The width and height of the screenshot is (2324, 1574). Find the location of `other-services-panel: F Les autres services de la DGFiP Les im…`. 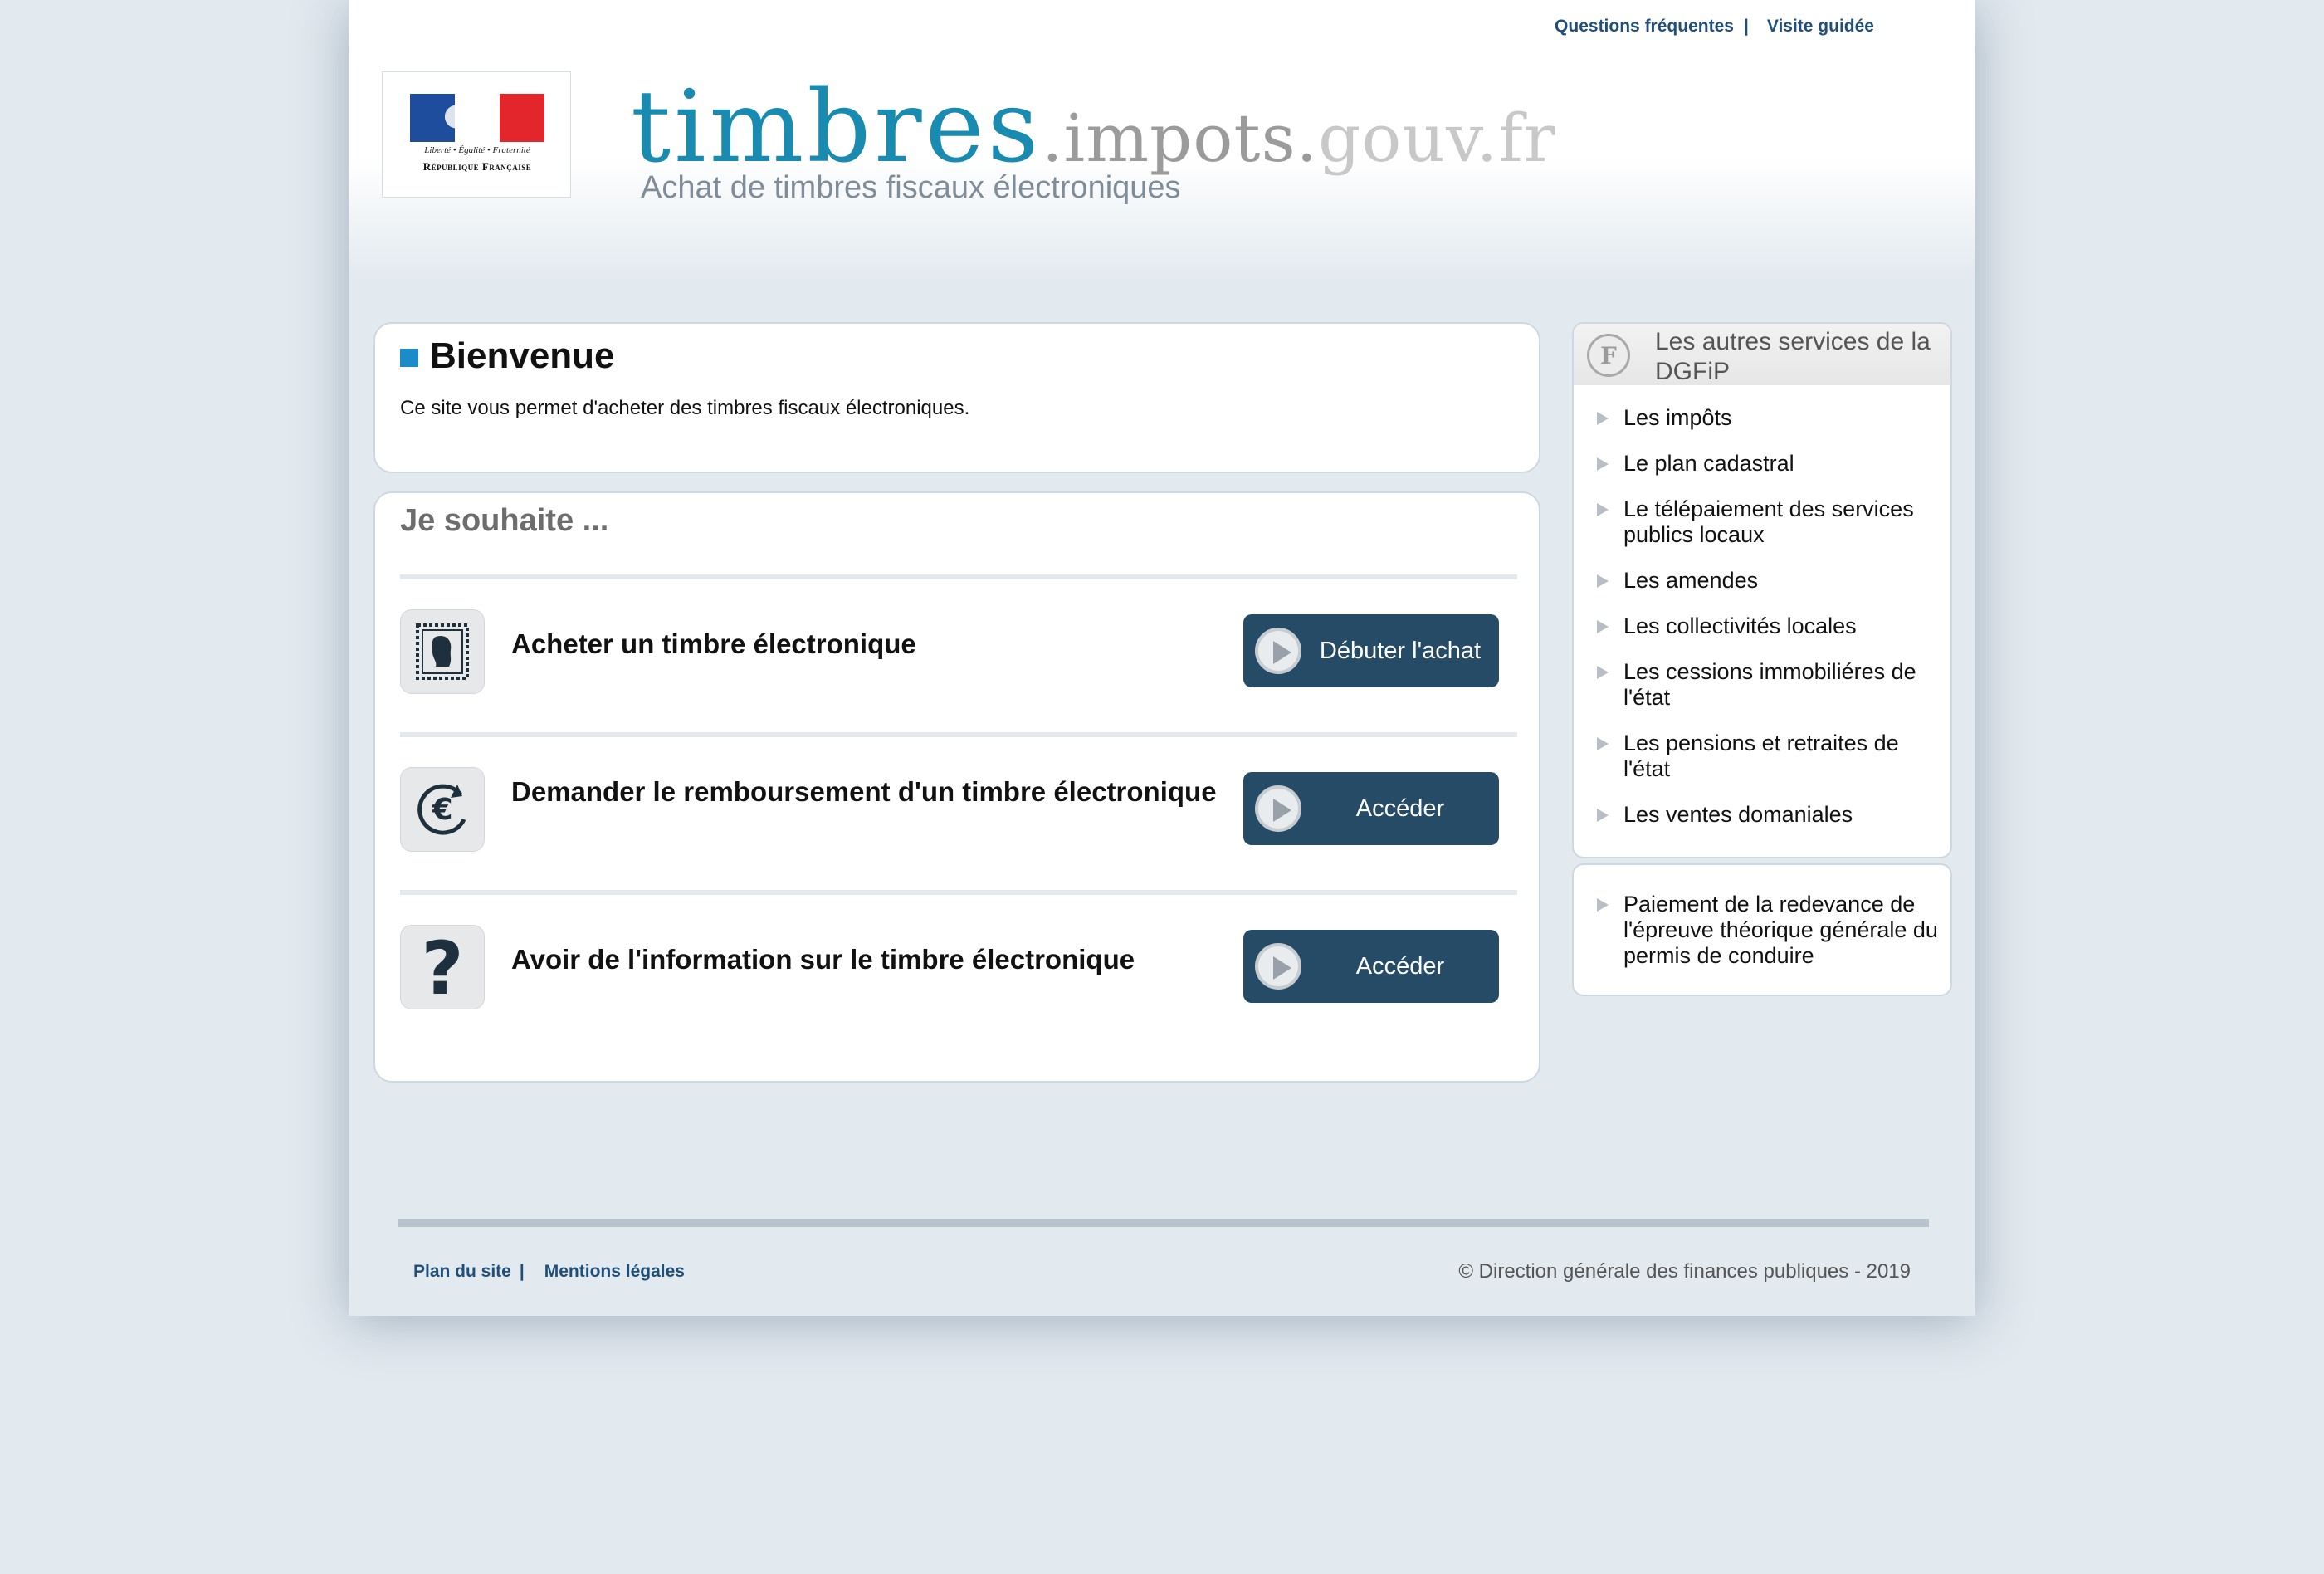

other-services-panel: F Les autres services de la DGFiP Les im… is located at coordinates (1762, 590).